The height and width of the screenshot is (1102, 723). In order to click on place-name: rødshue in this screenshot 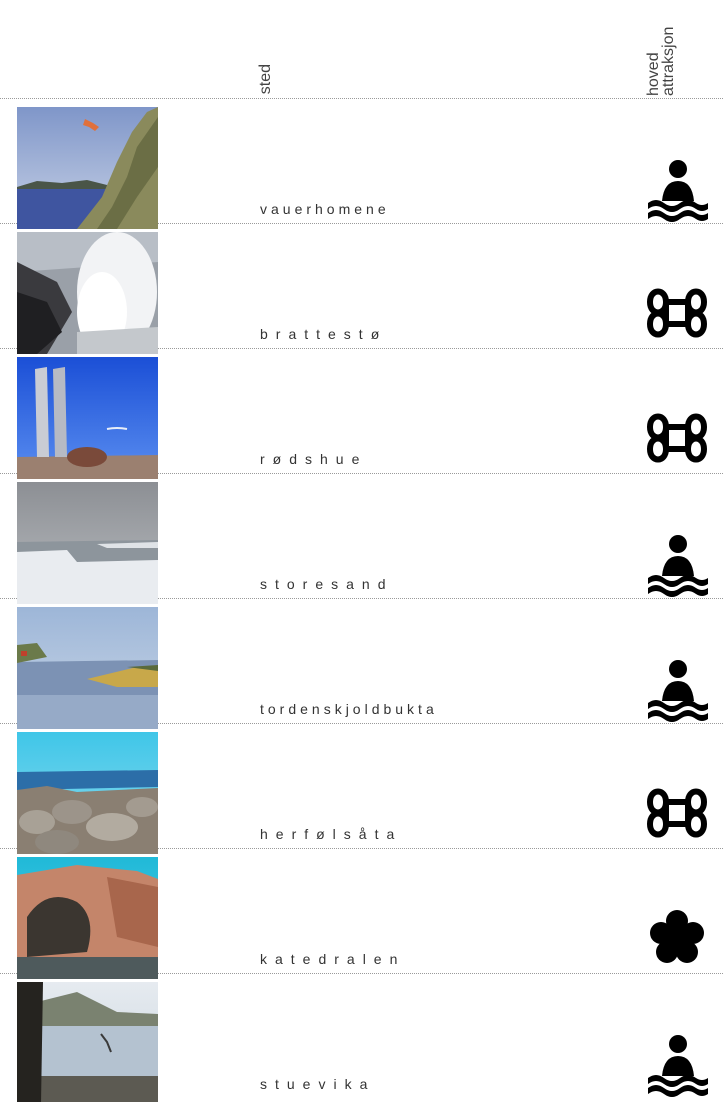, I will do `click(314, 459)`.